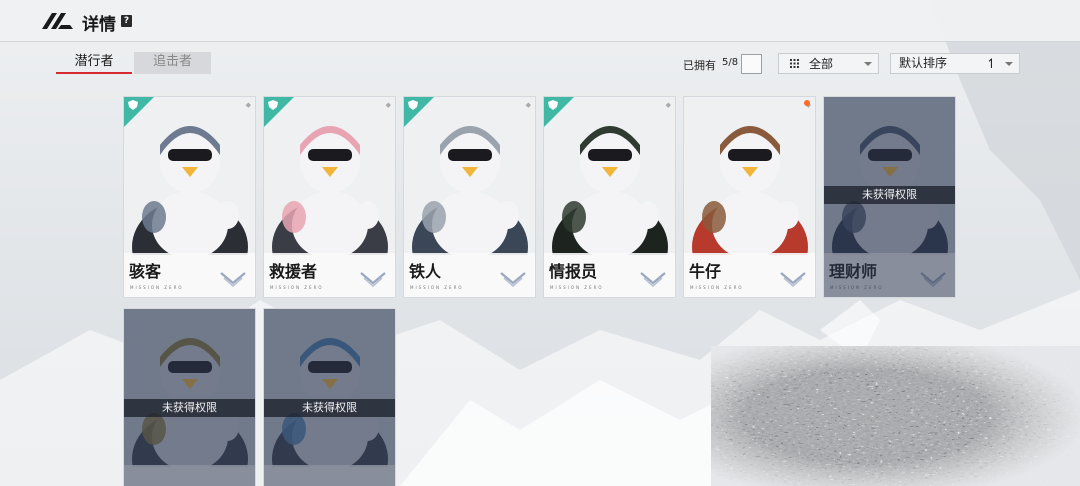 The image size is (1080, 486). I want to click on character-card: 理财师MISSION ZERO 未获得权限, so click(889, 197).